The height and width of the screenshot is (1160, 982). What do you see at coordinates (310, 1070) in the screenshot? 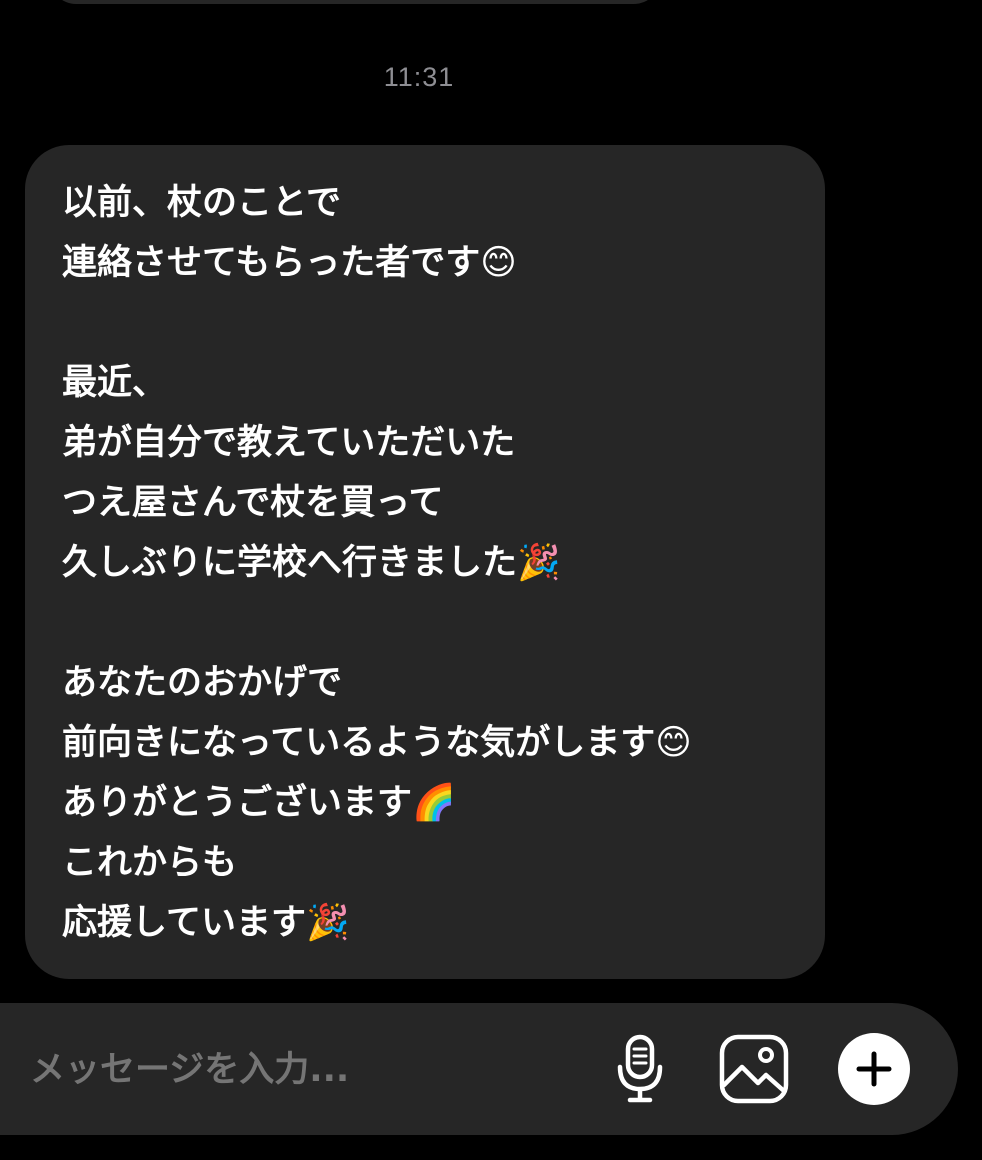
I see `message-input` at bounding box center [310, 1070].